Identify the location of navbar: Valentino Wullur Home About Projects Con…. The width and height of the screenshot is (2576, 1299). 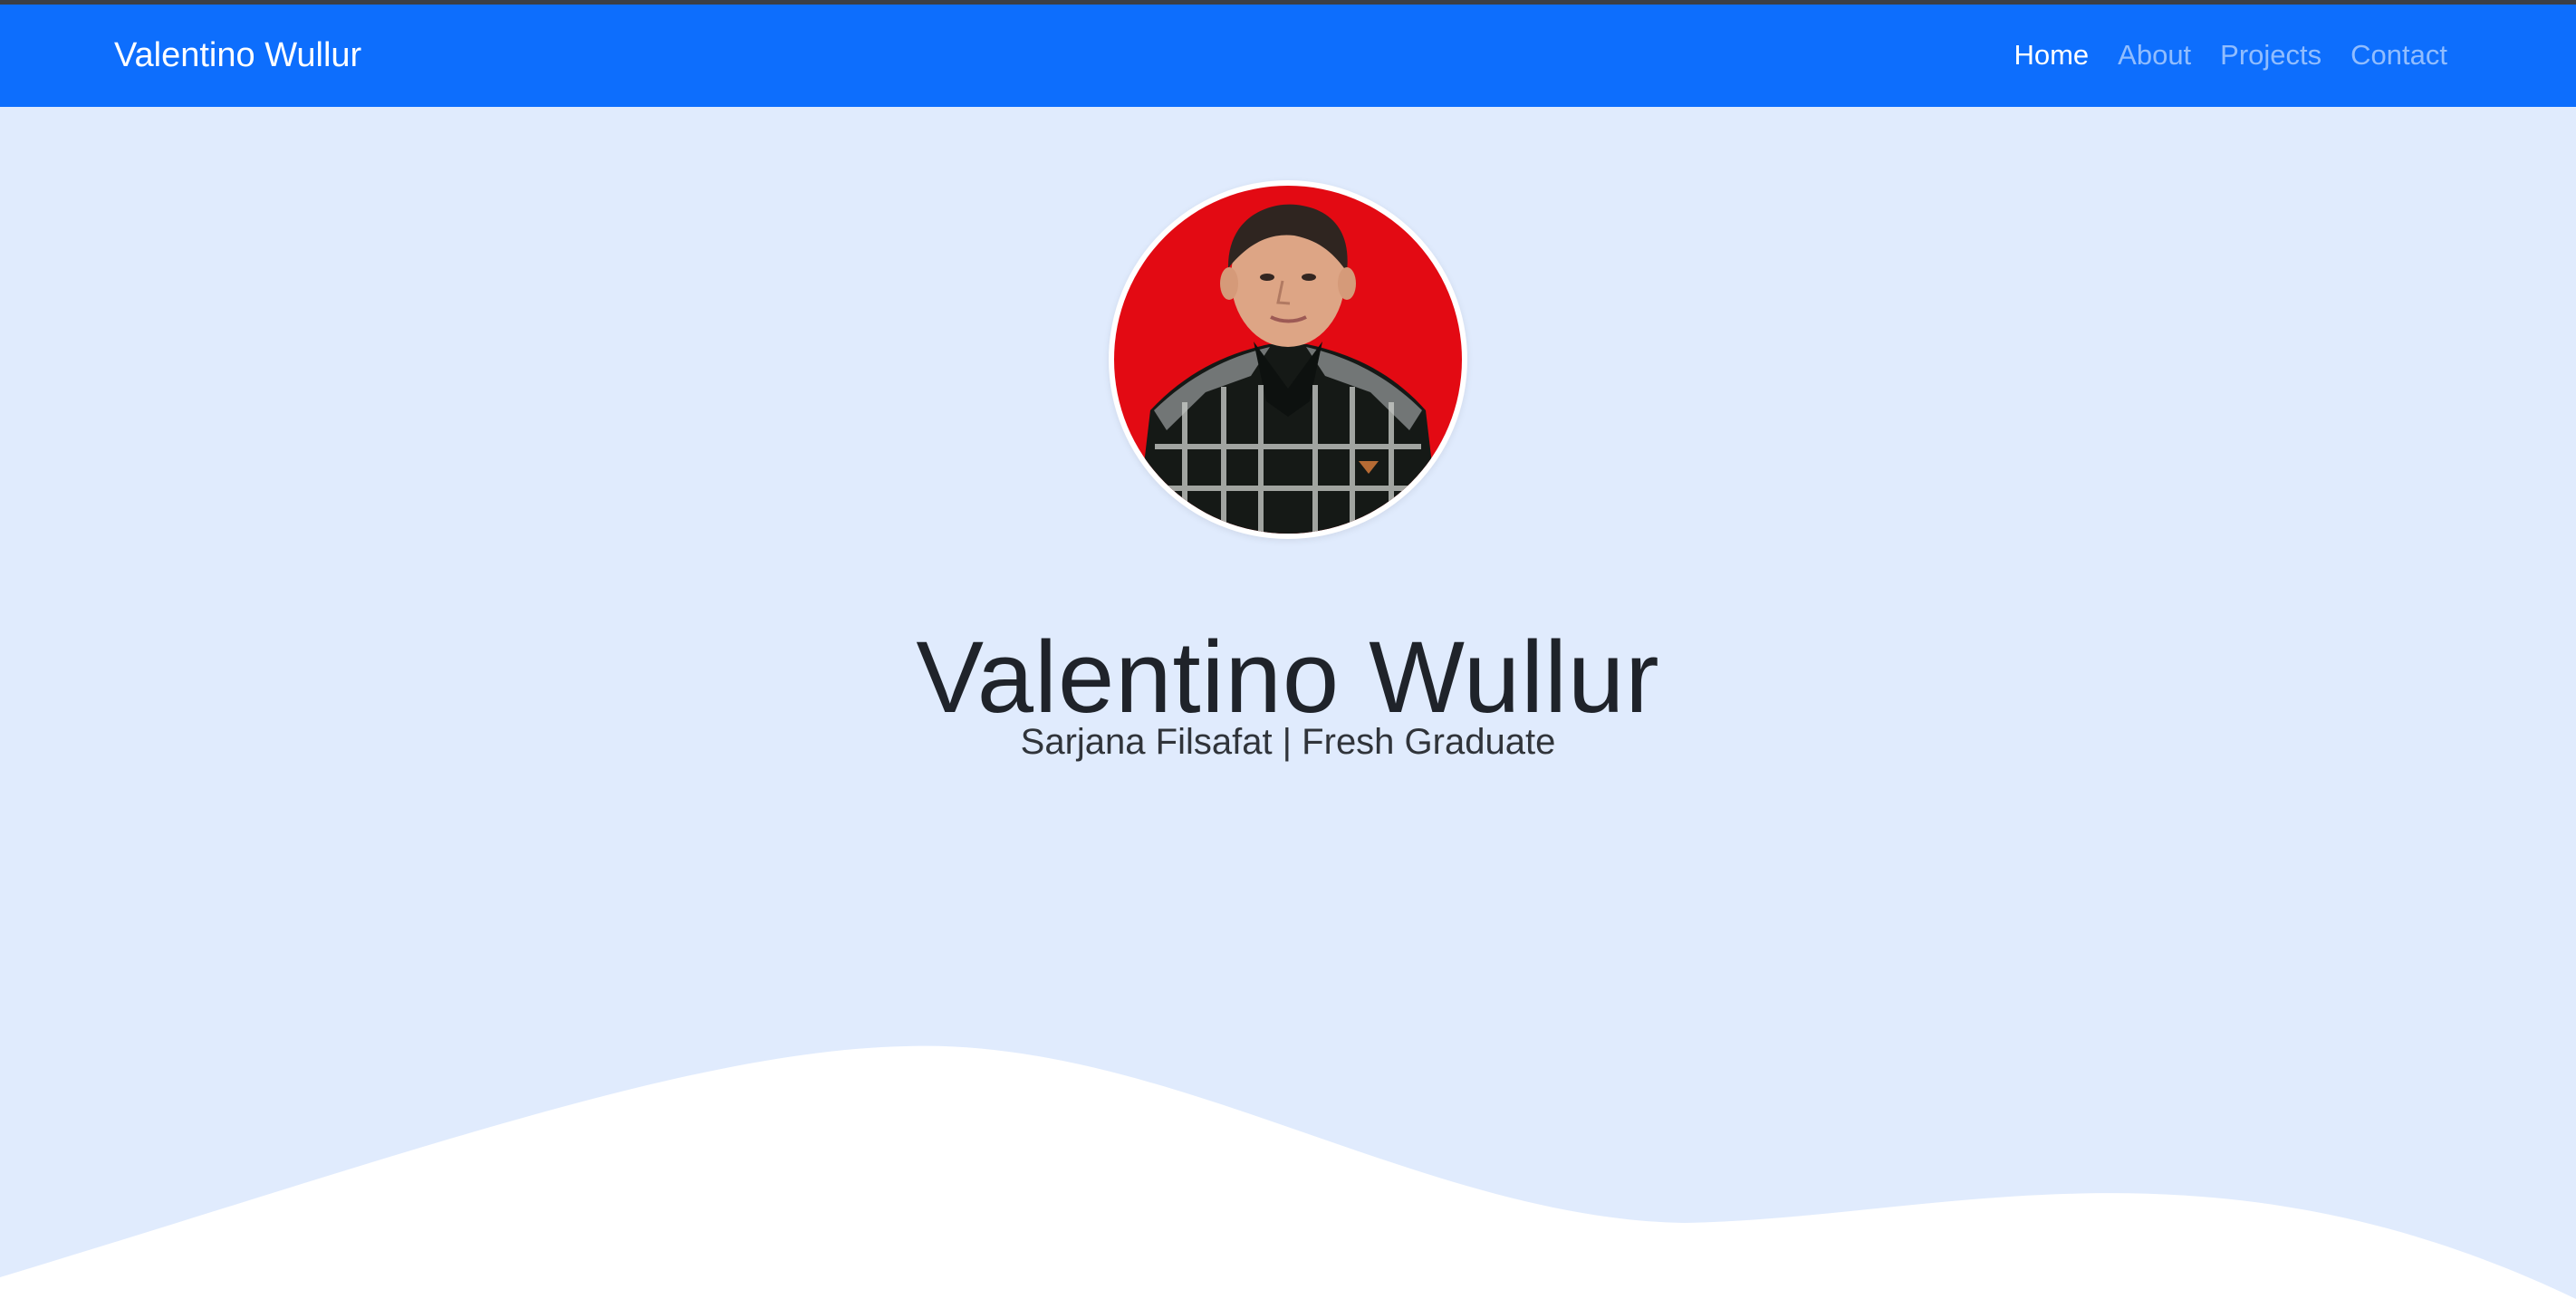
(1288, 56).